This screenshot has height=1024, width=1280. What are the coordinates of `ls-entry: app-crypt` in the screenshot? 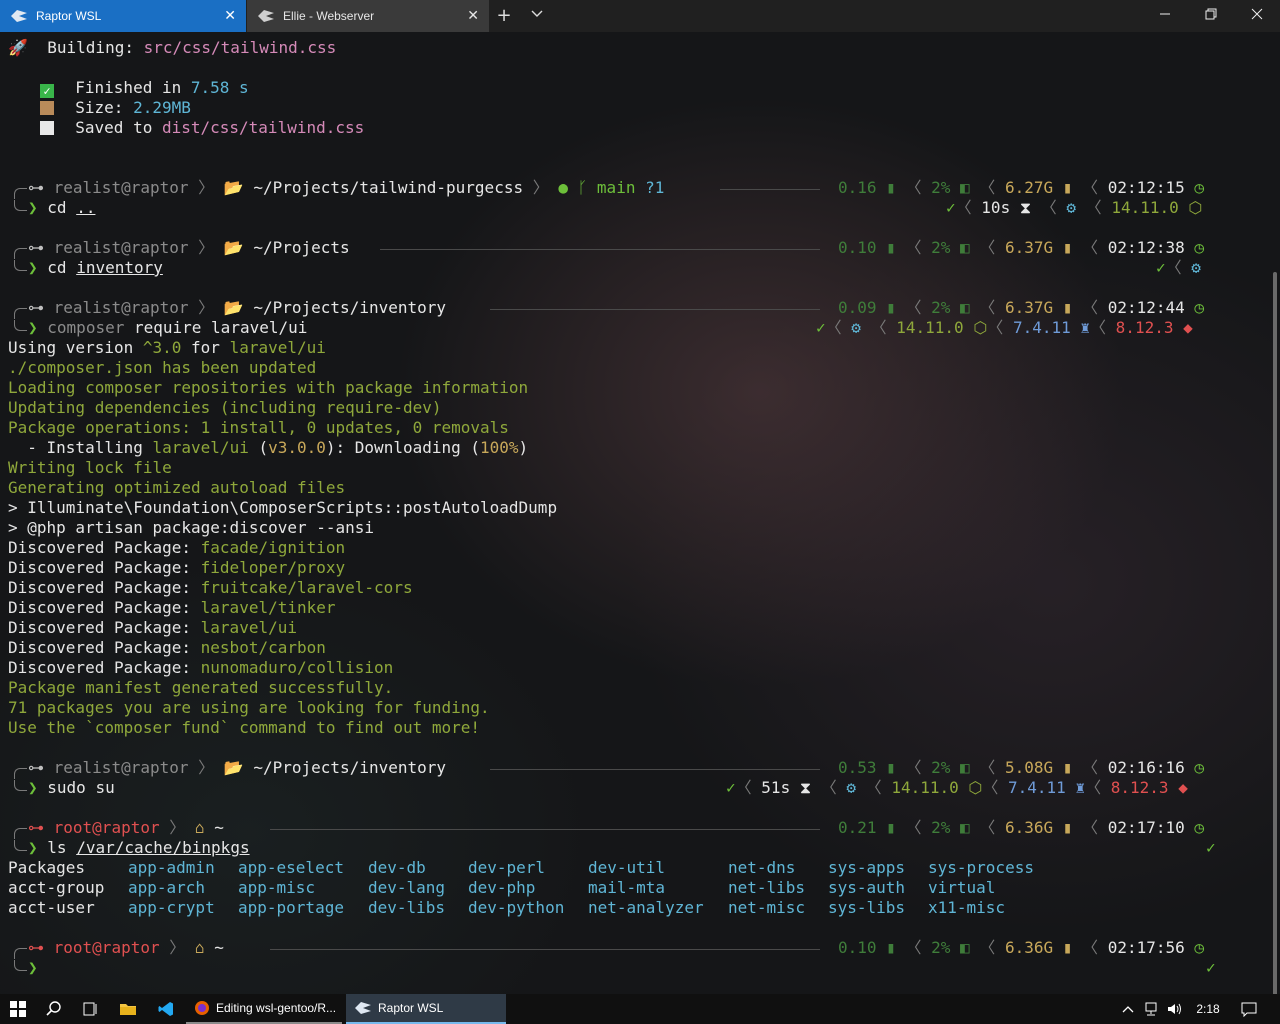 It's located at (171, 907).